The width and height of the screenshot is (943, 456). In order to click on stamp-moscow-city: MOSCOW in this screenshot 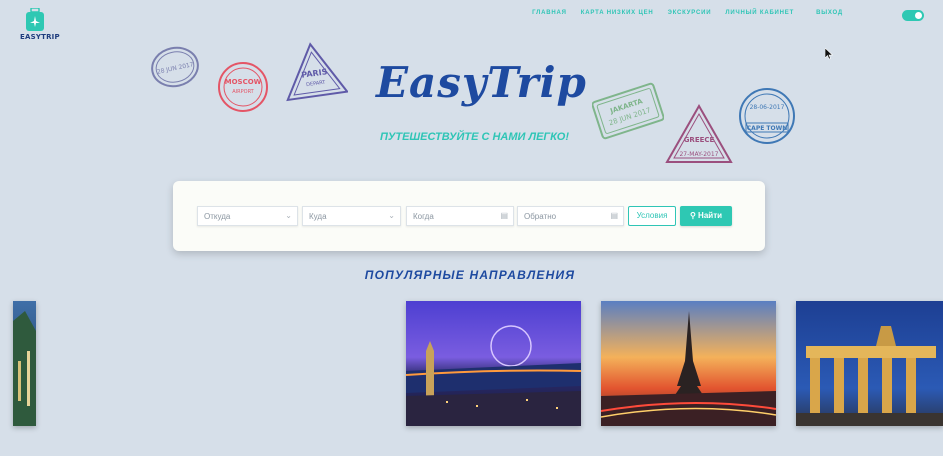, I will do `click(243, 82)`.